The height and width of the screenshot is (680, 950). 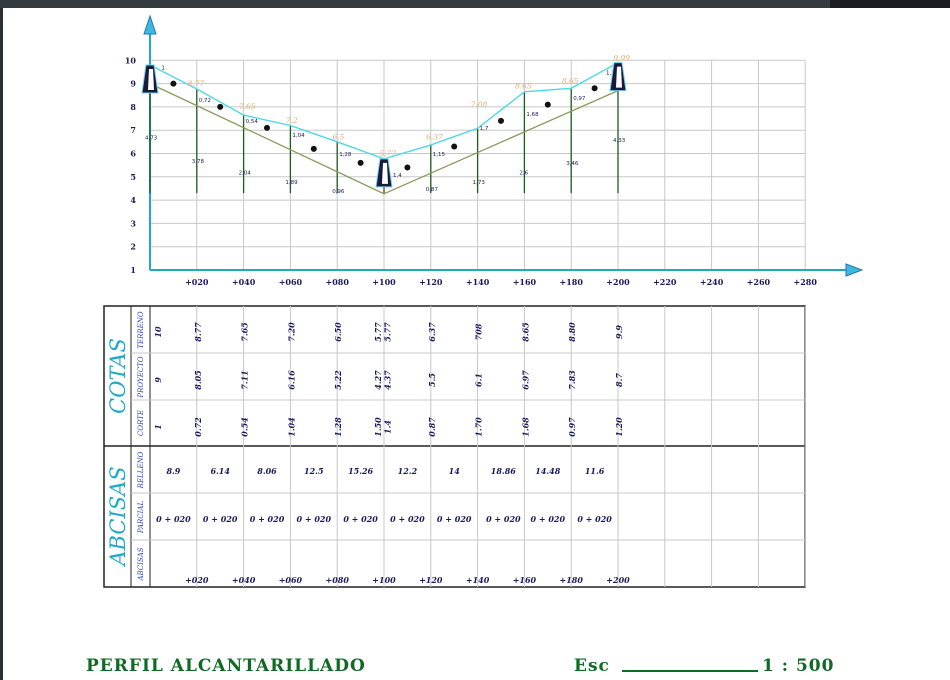 What do you see at coordinates (547, 471) in the screenshot?
I see `relleno-value: 14.48` at bounding box center [547, 471].